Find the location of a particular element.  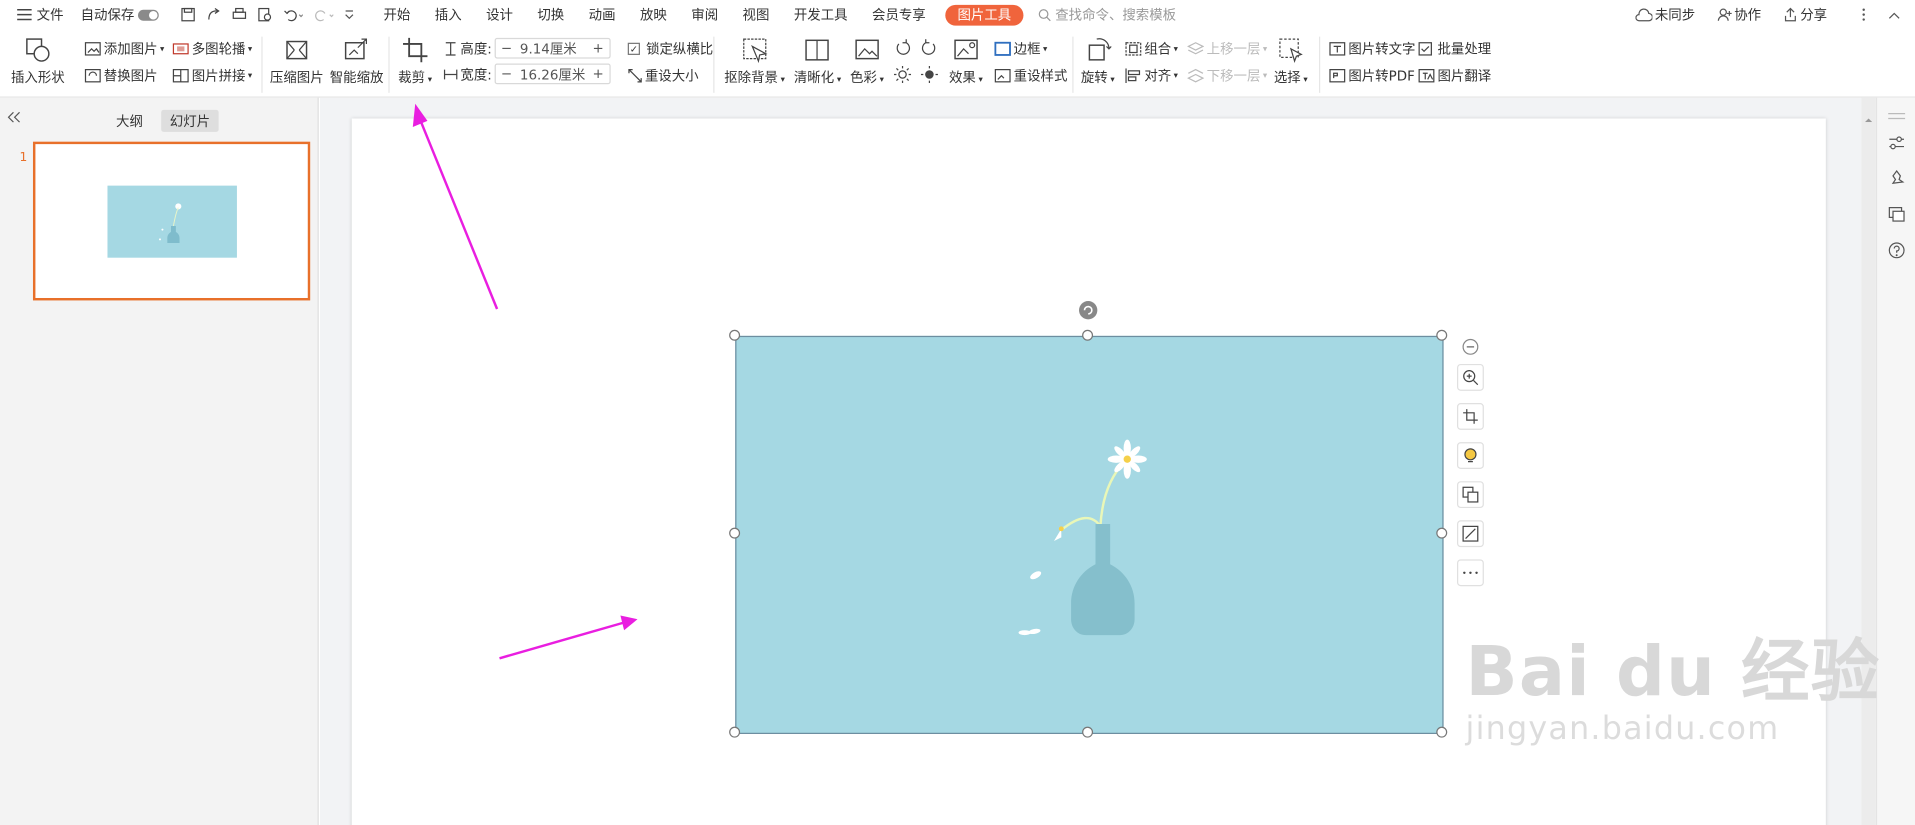

watermark-url: jingyan.baidu.com is located at coordinates (1622, 729).